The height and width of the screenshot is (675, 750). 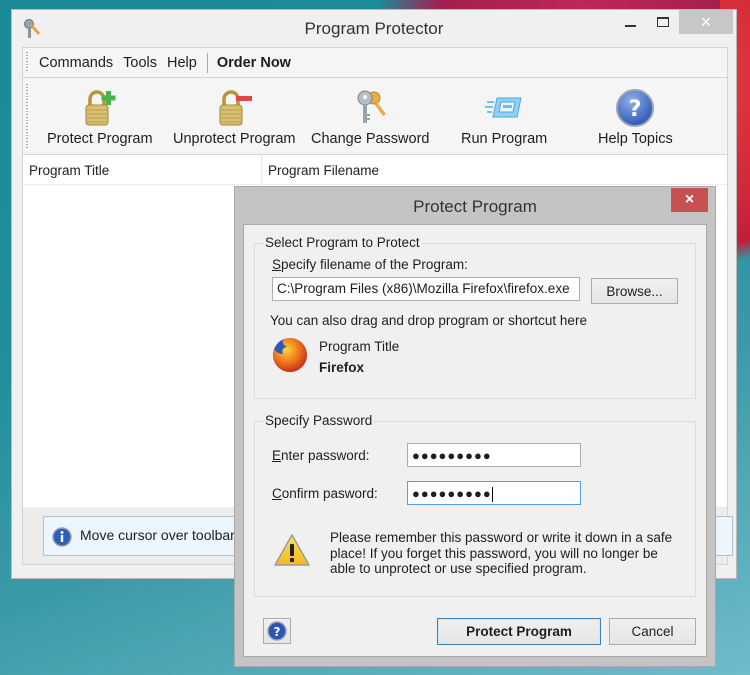 I want to click on confirm-password-label: Confirm pasword:, so click(x=325, y=493).